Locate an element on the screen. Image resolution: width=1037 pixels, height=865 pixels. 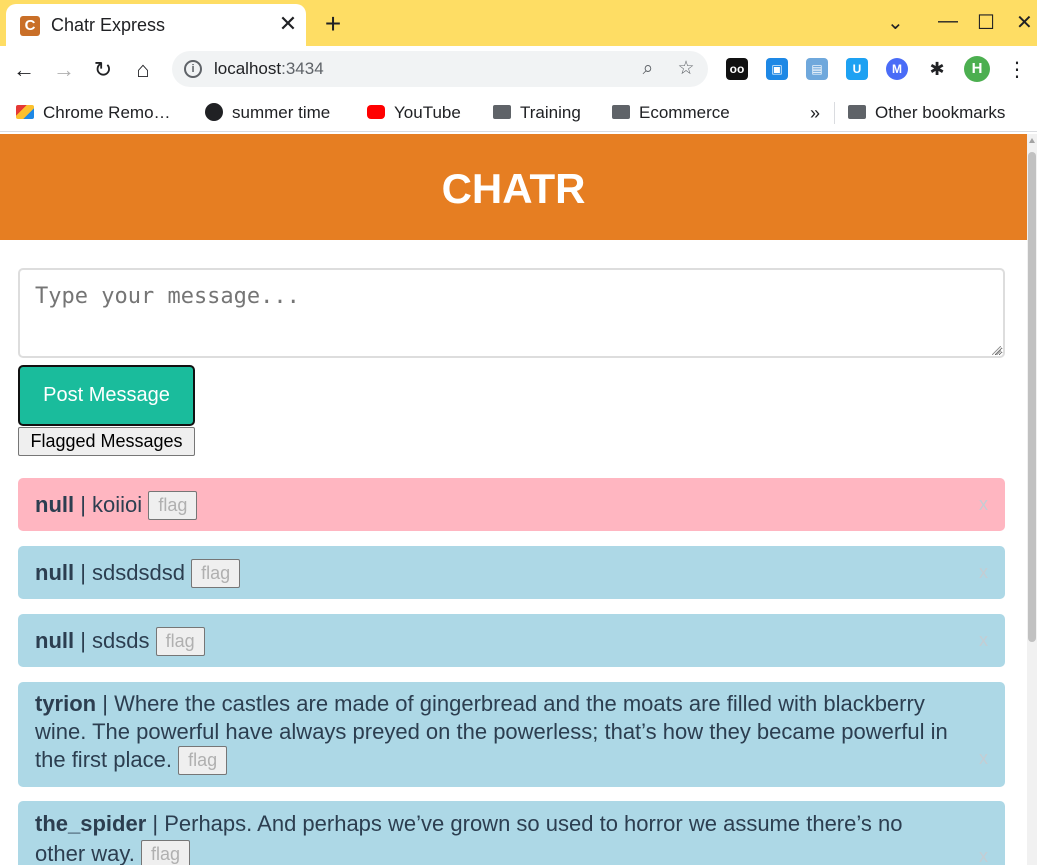
message-input is located at coordinates (511, 313).